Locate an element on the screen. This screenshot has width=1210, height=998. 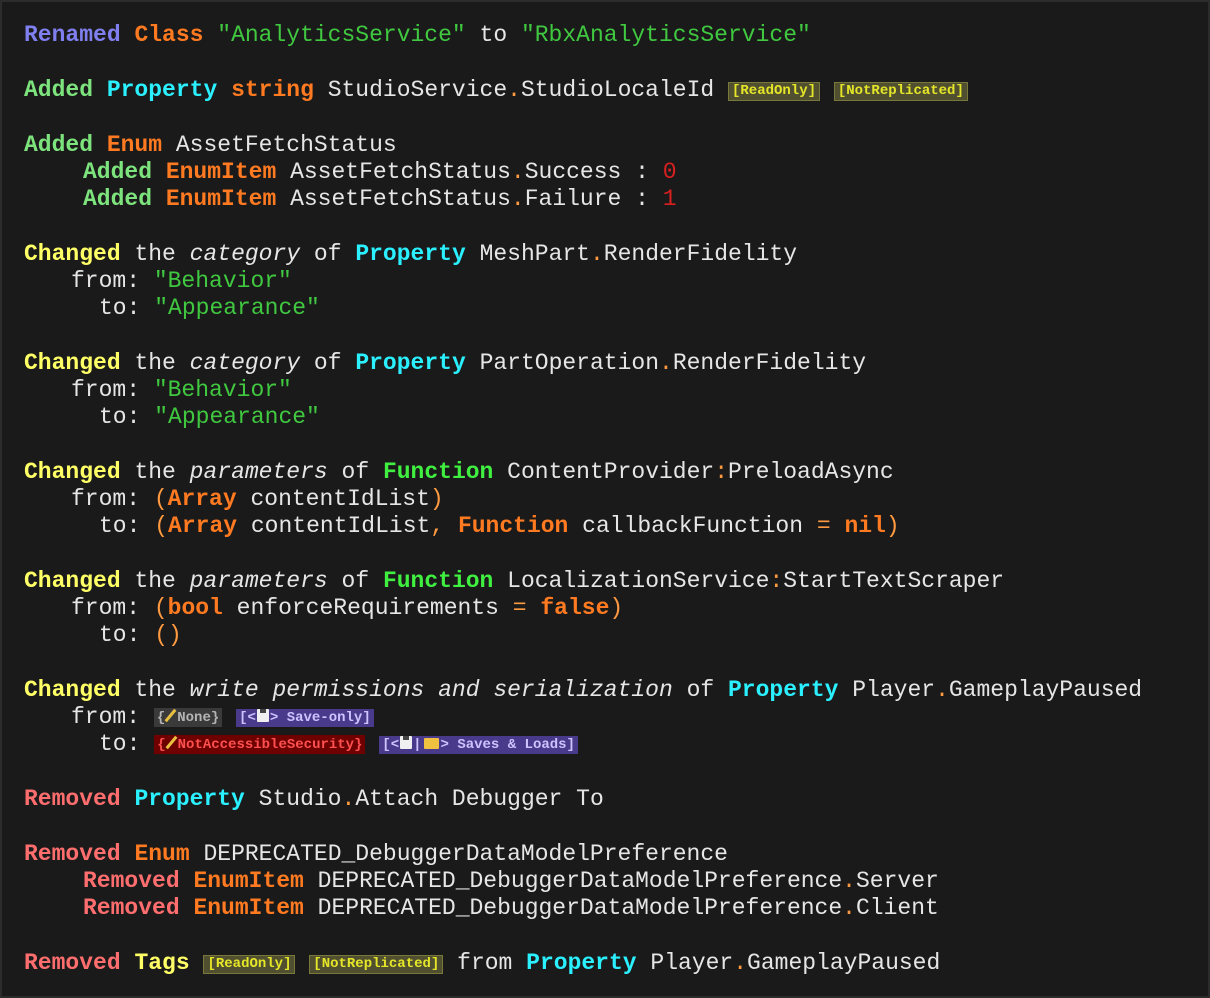
tag-readonly: [ReadOnly] is located at coordinates (774, 91).